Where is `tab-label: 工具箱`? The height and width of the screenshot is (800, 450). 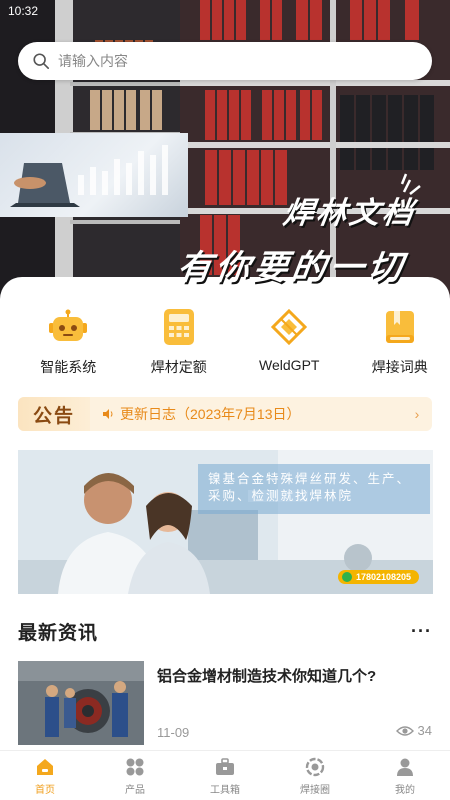
tab-label: 工具箱 is located at coordinates (225, 790).